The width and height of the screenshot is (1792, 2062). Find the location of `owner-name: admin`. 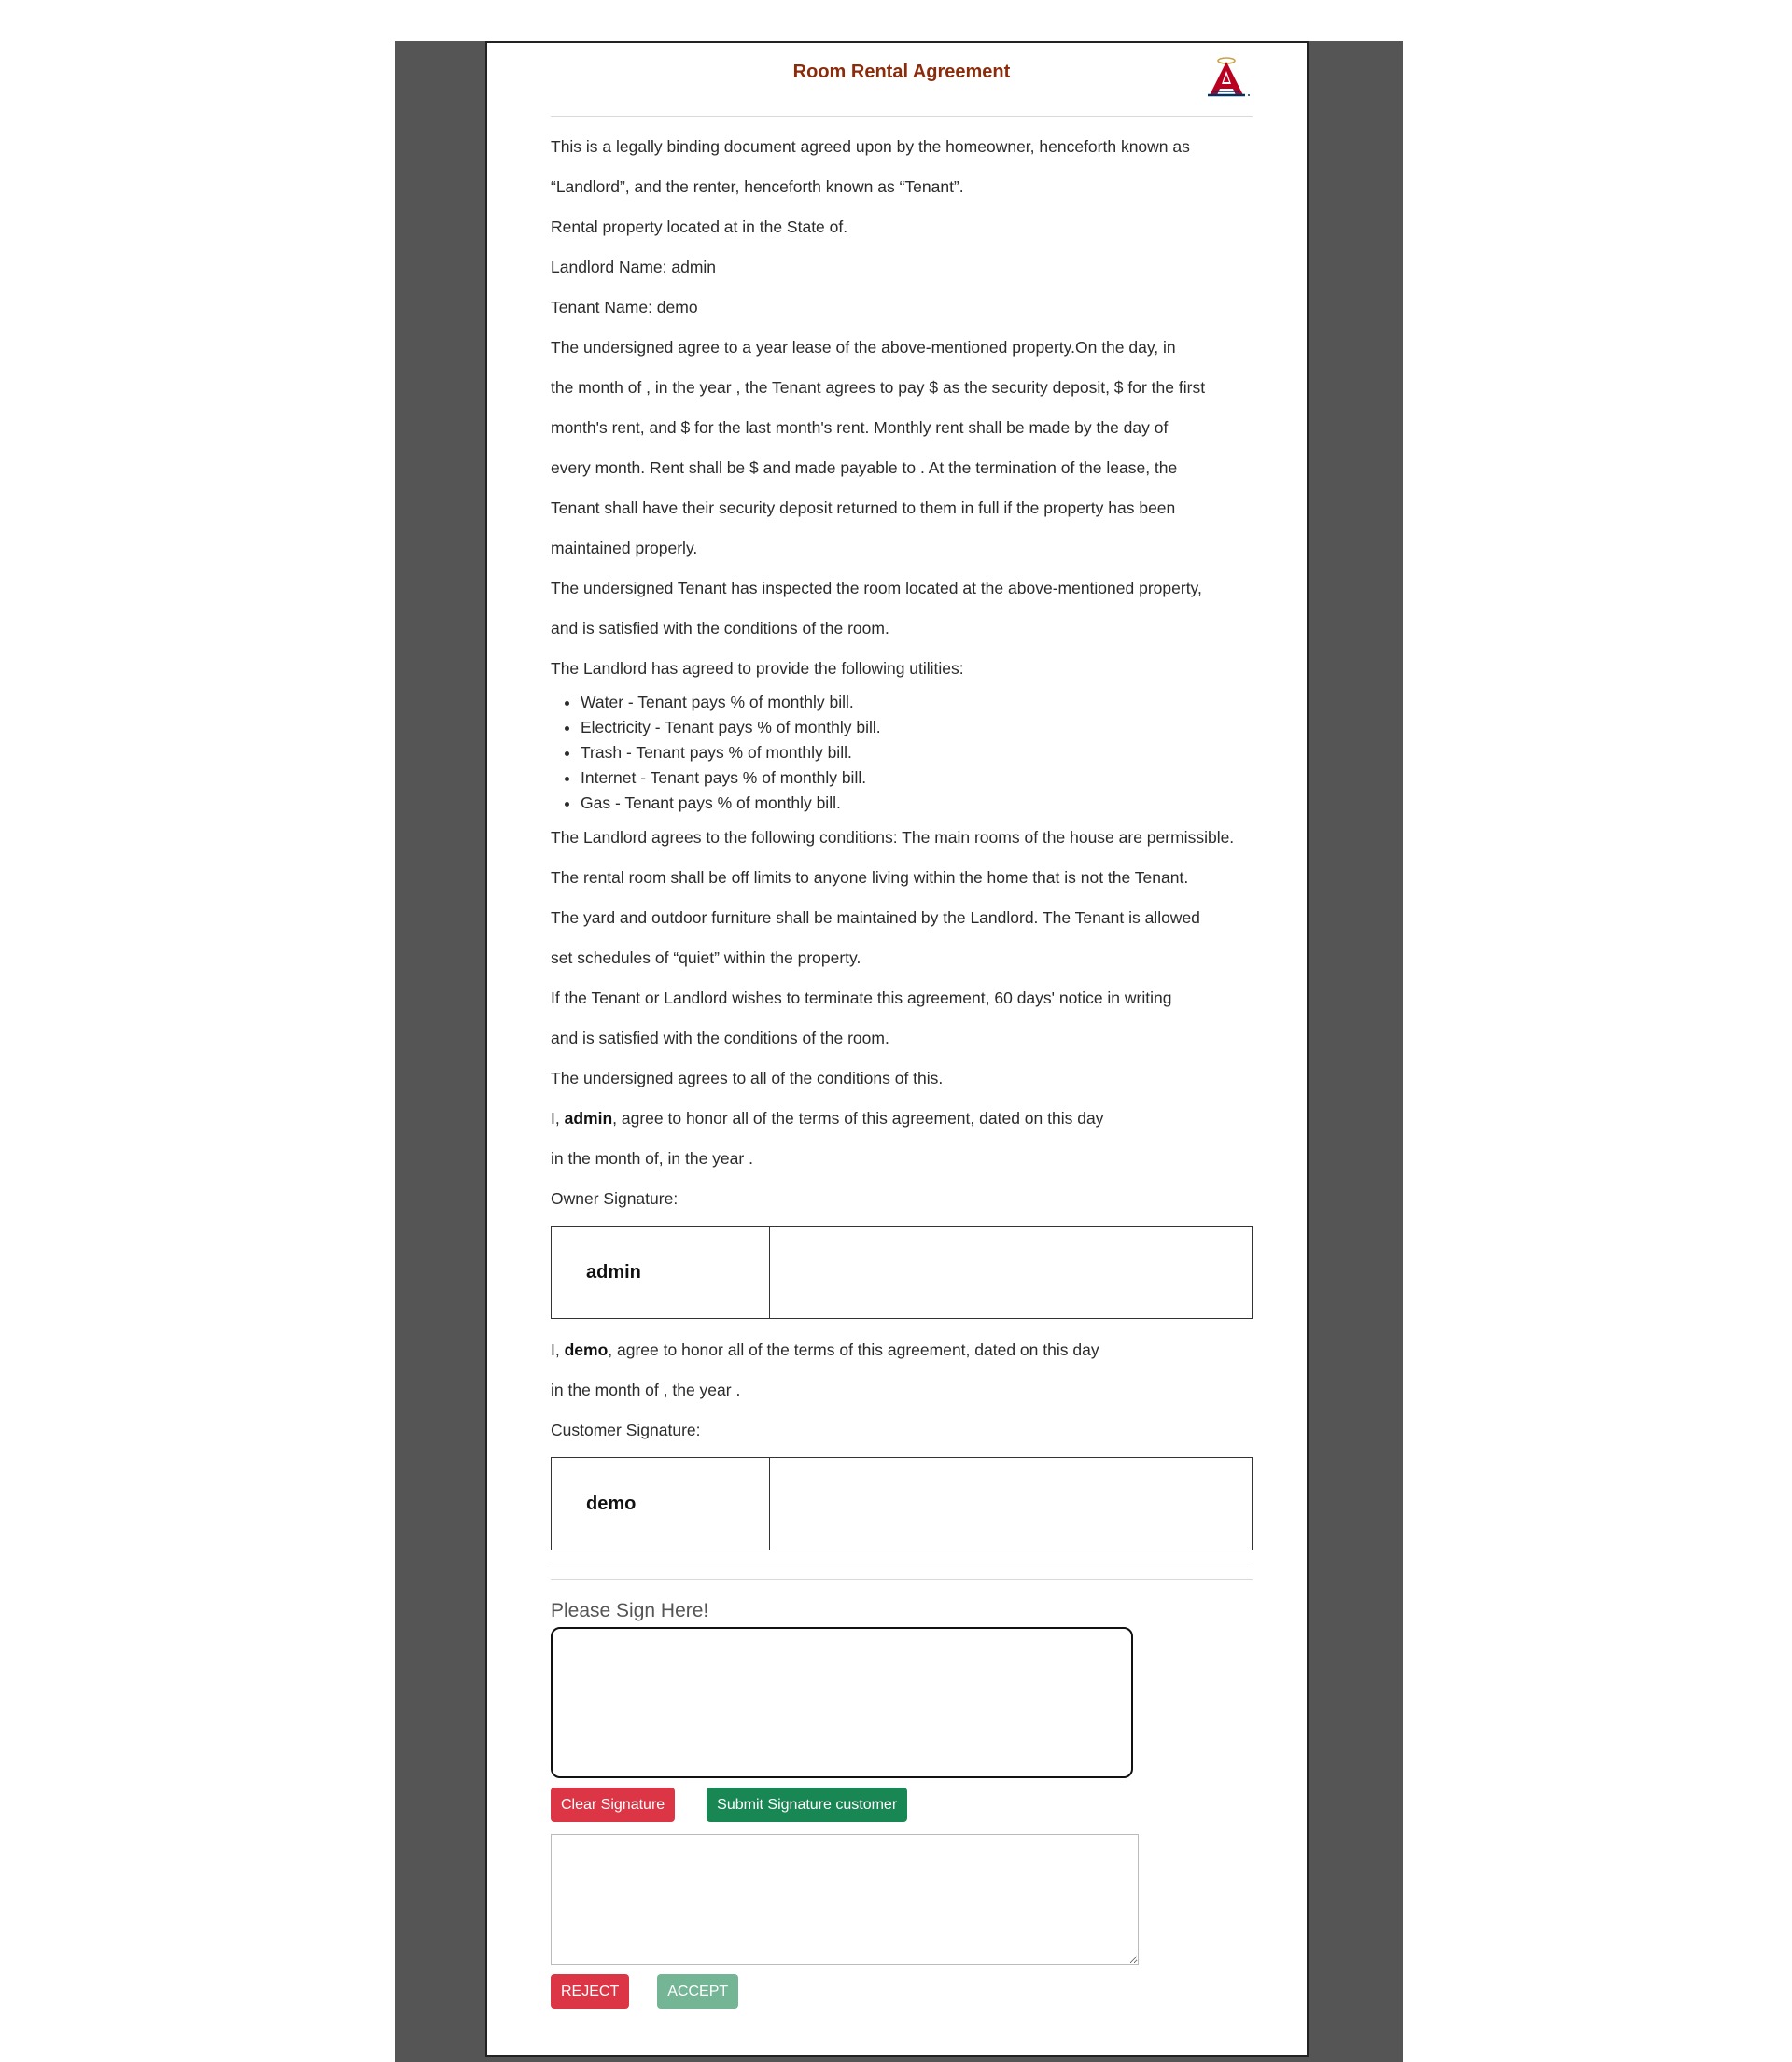

owner-name: admin is located at coordinates (588, 1118).